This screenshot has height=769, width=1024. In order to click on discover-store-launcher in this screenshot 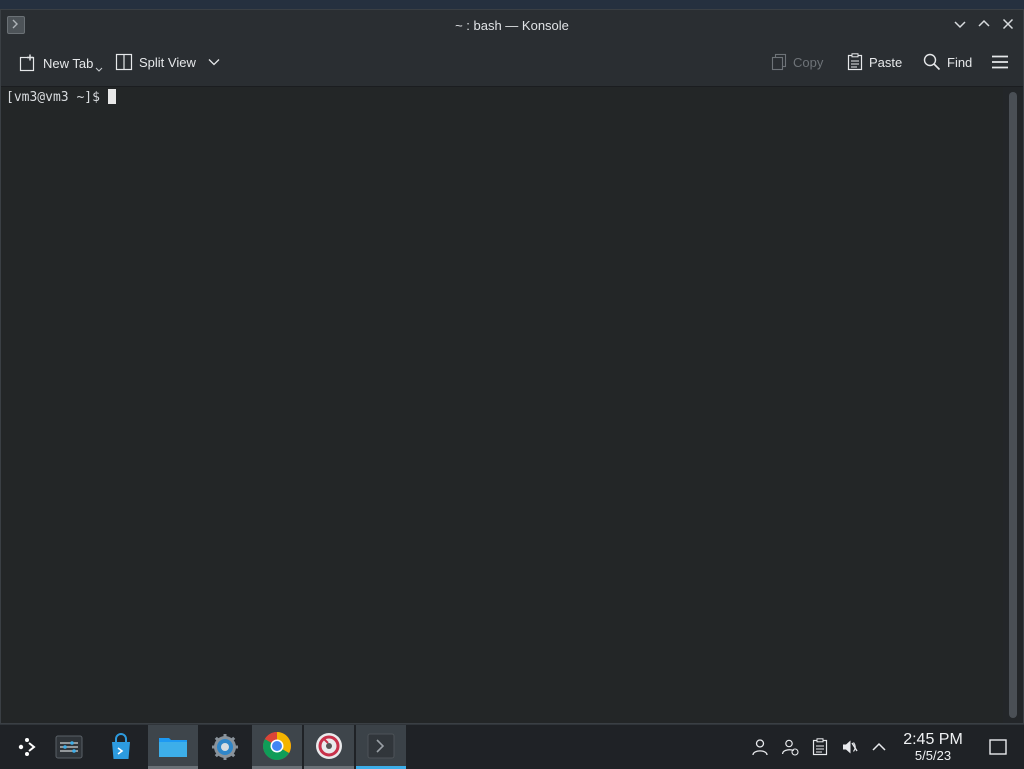, I will do `click(121, 747)`.